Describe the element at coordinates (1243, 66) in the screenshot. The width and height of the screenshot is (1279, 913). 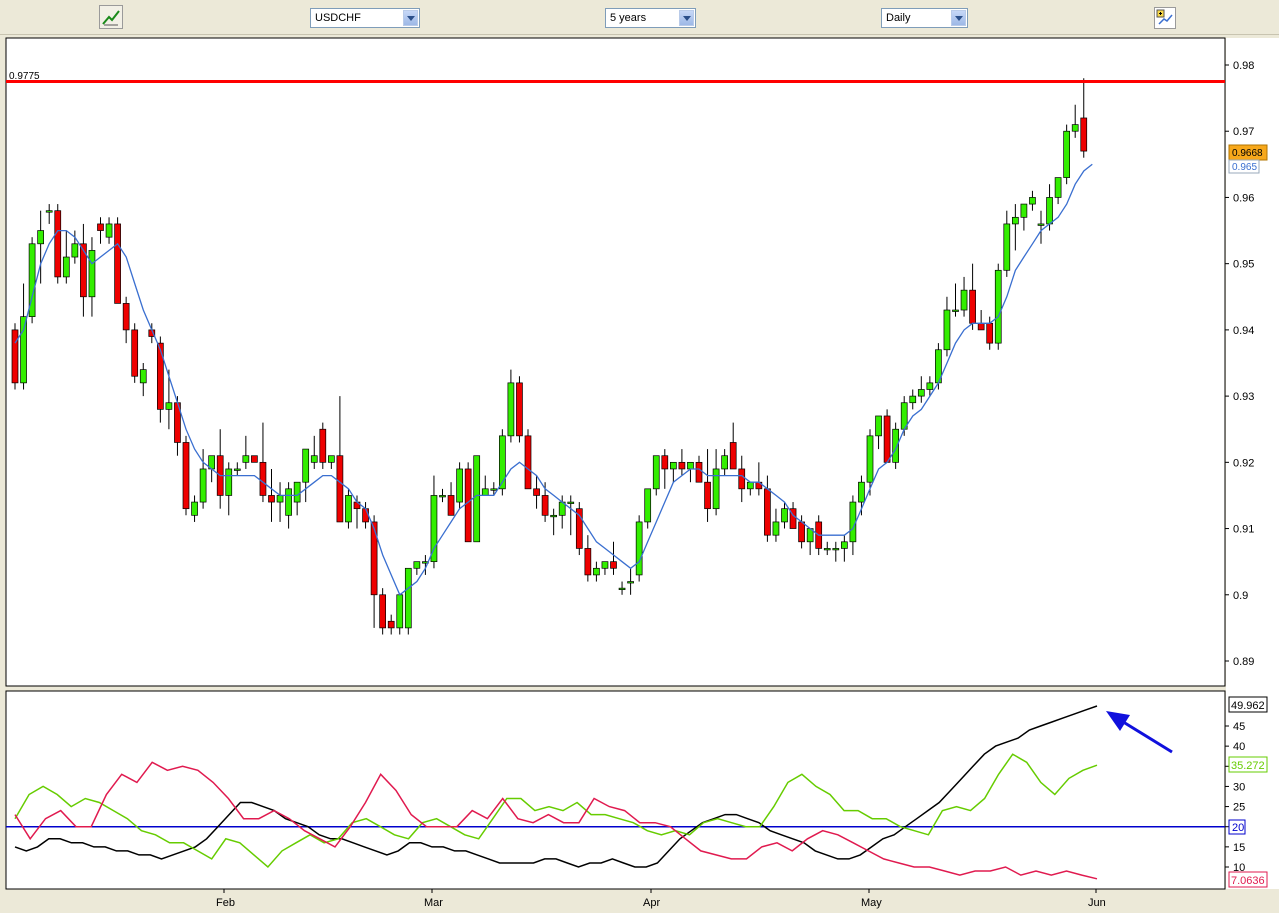
I see `price-tick-label: 0.98` at that location.